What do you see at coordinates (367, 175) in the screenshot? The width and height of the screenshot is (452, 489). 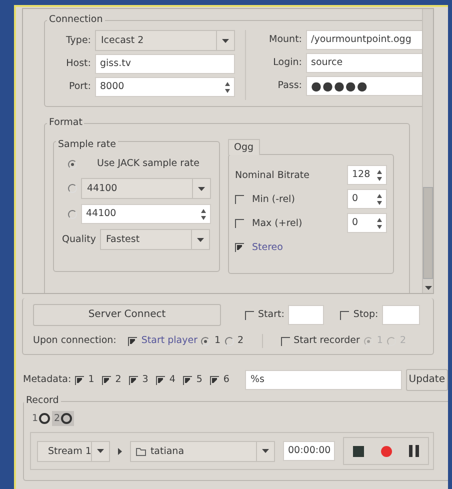 I see `spin-box: 128` at bounding box center [367, 175].